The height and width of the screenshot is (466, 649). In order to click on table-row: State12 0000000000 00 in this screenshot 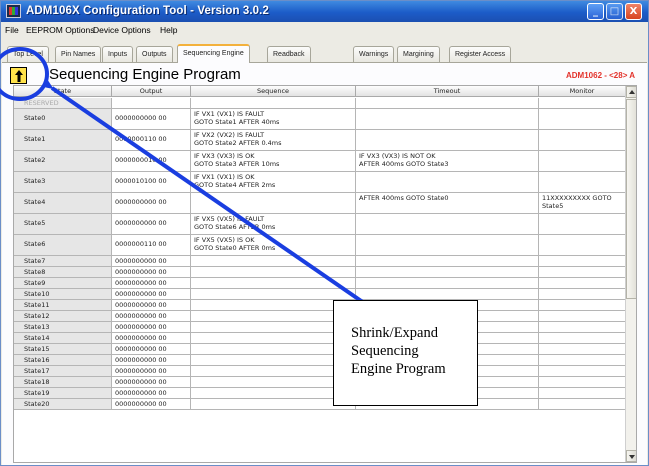, I will do `click(320, 316)`.